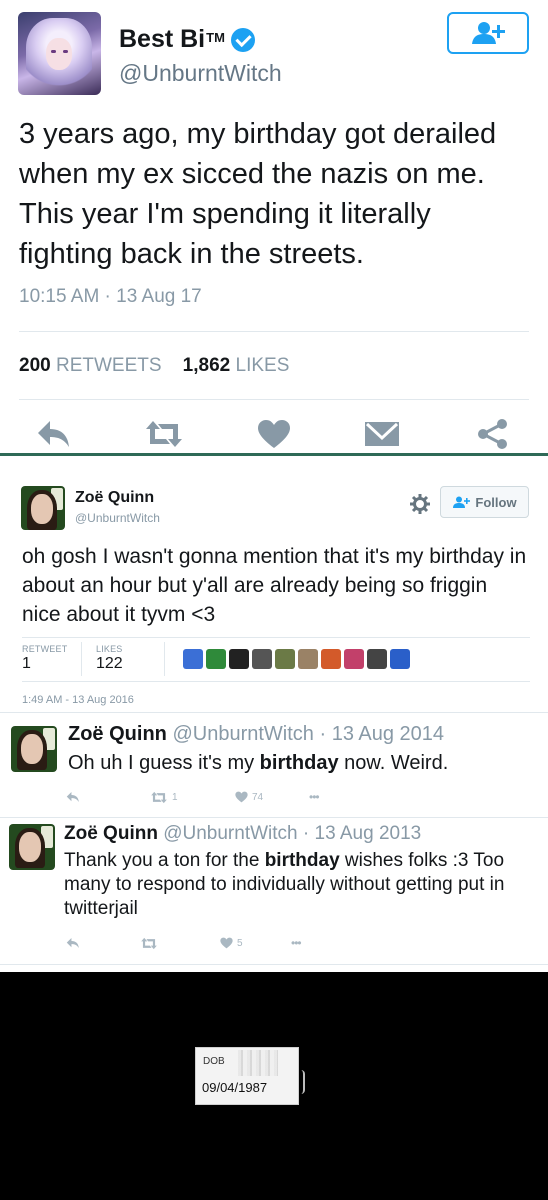  I want to click on retweets-count: 200, so click(35, 365).